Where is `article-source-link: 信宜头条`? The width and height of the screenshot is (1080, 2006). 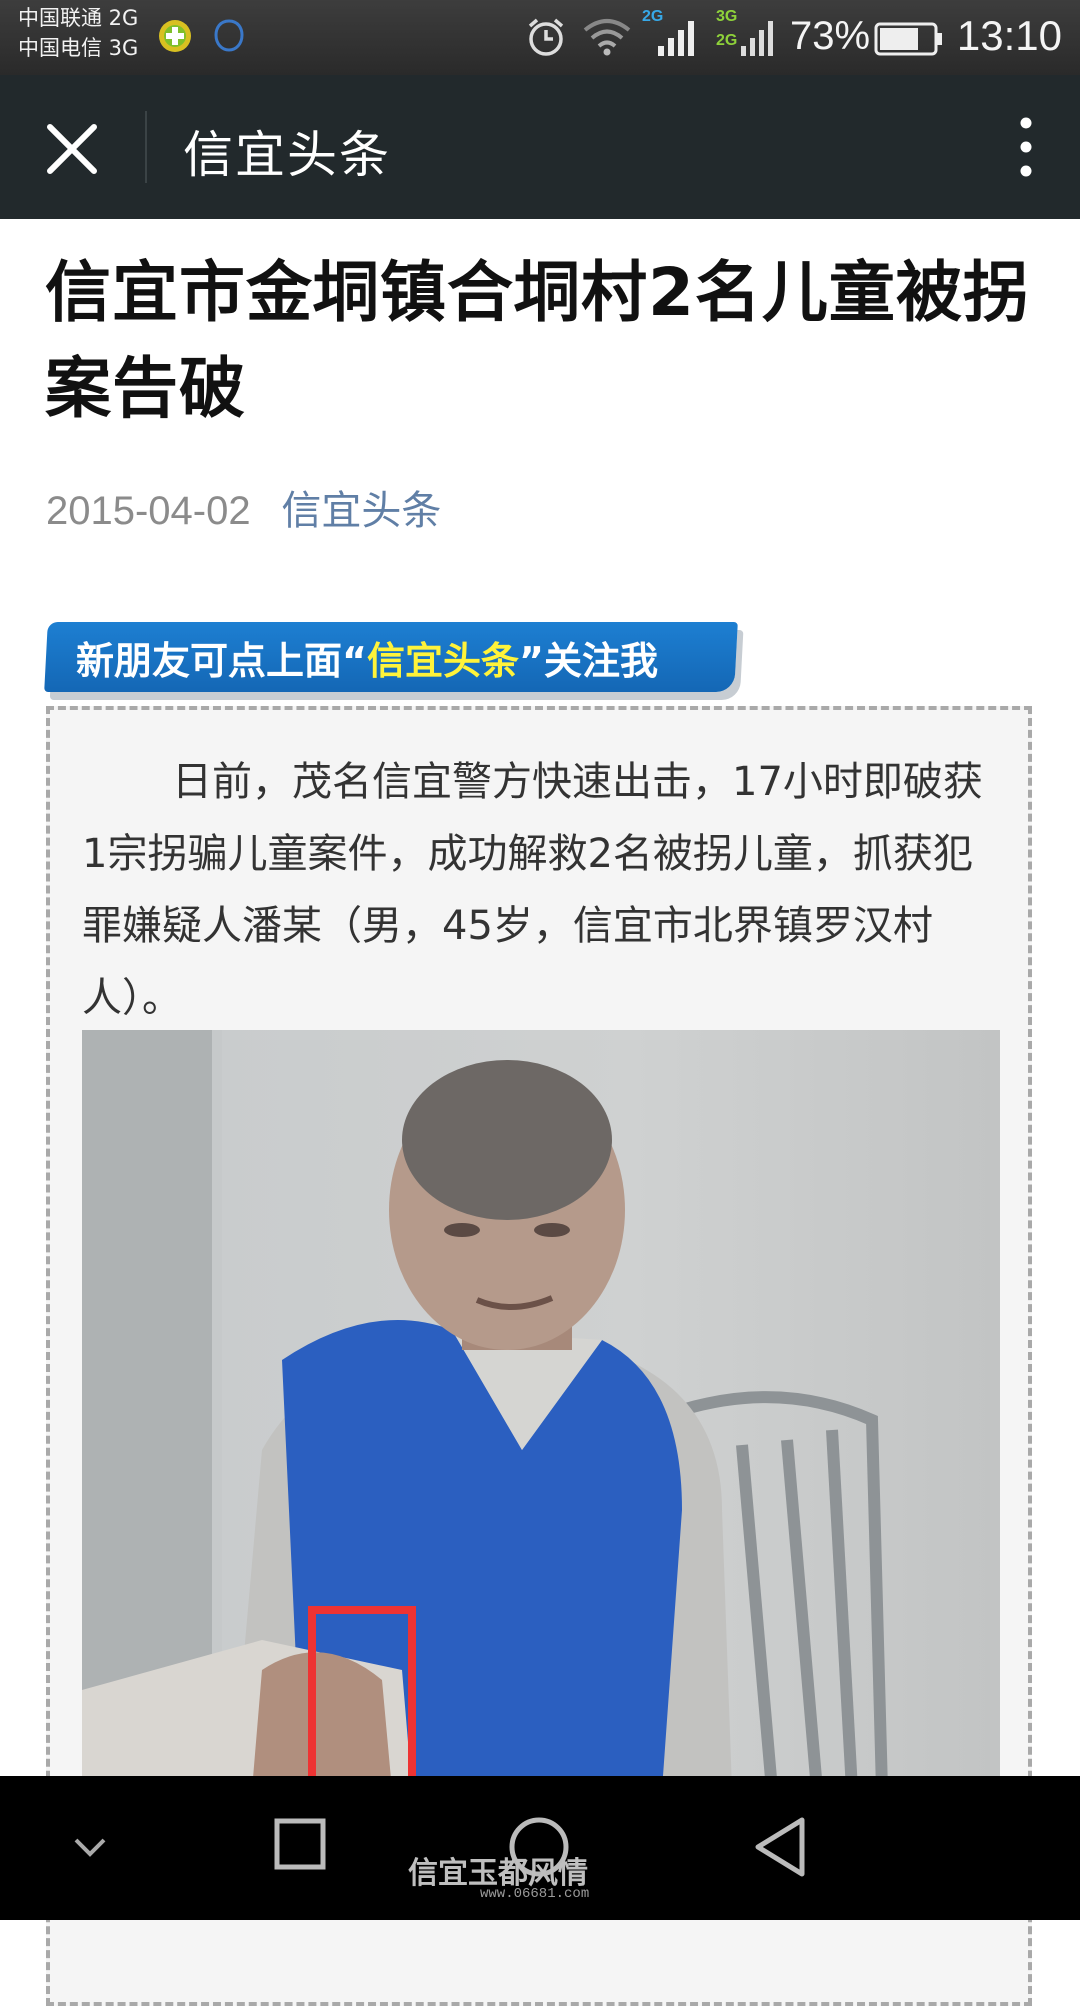
article-source-link: 信宜头条 is located at coordinates (361, 511).